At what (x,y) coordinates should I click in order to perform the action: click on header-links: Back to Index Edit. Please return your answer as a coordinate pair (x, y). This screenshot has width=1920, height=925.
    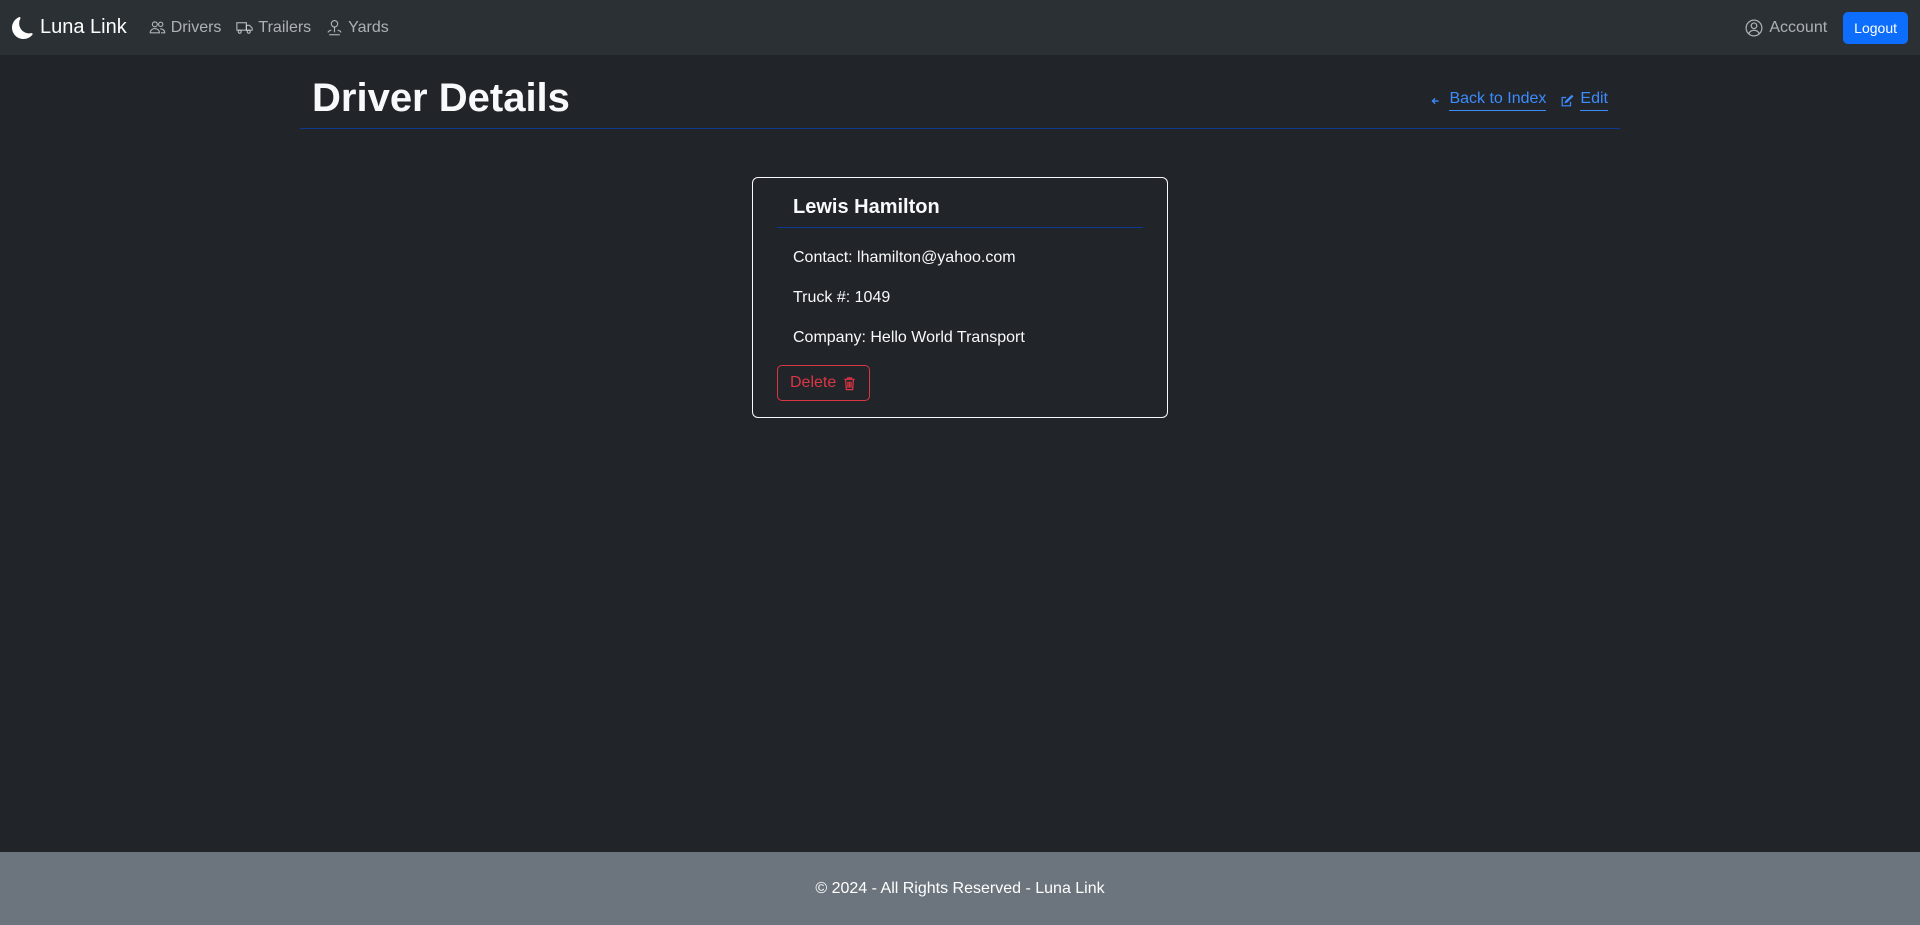
    Looking at the image, I should click on (1518, 91).